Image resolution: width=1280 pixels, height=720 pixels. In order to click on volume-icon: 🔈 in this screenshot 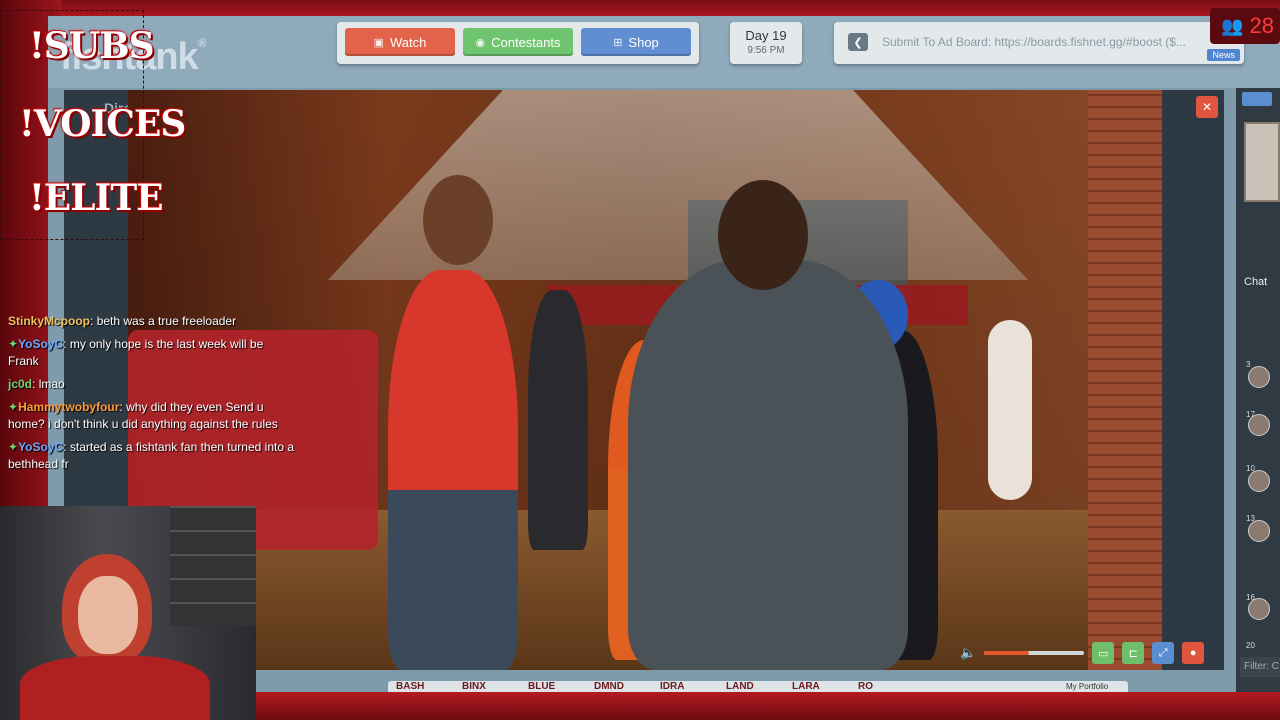, I will do `click(968, 653)`.